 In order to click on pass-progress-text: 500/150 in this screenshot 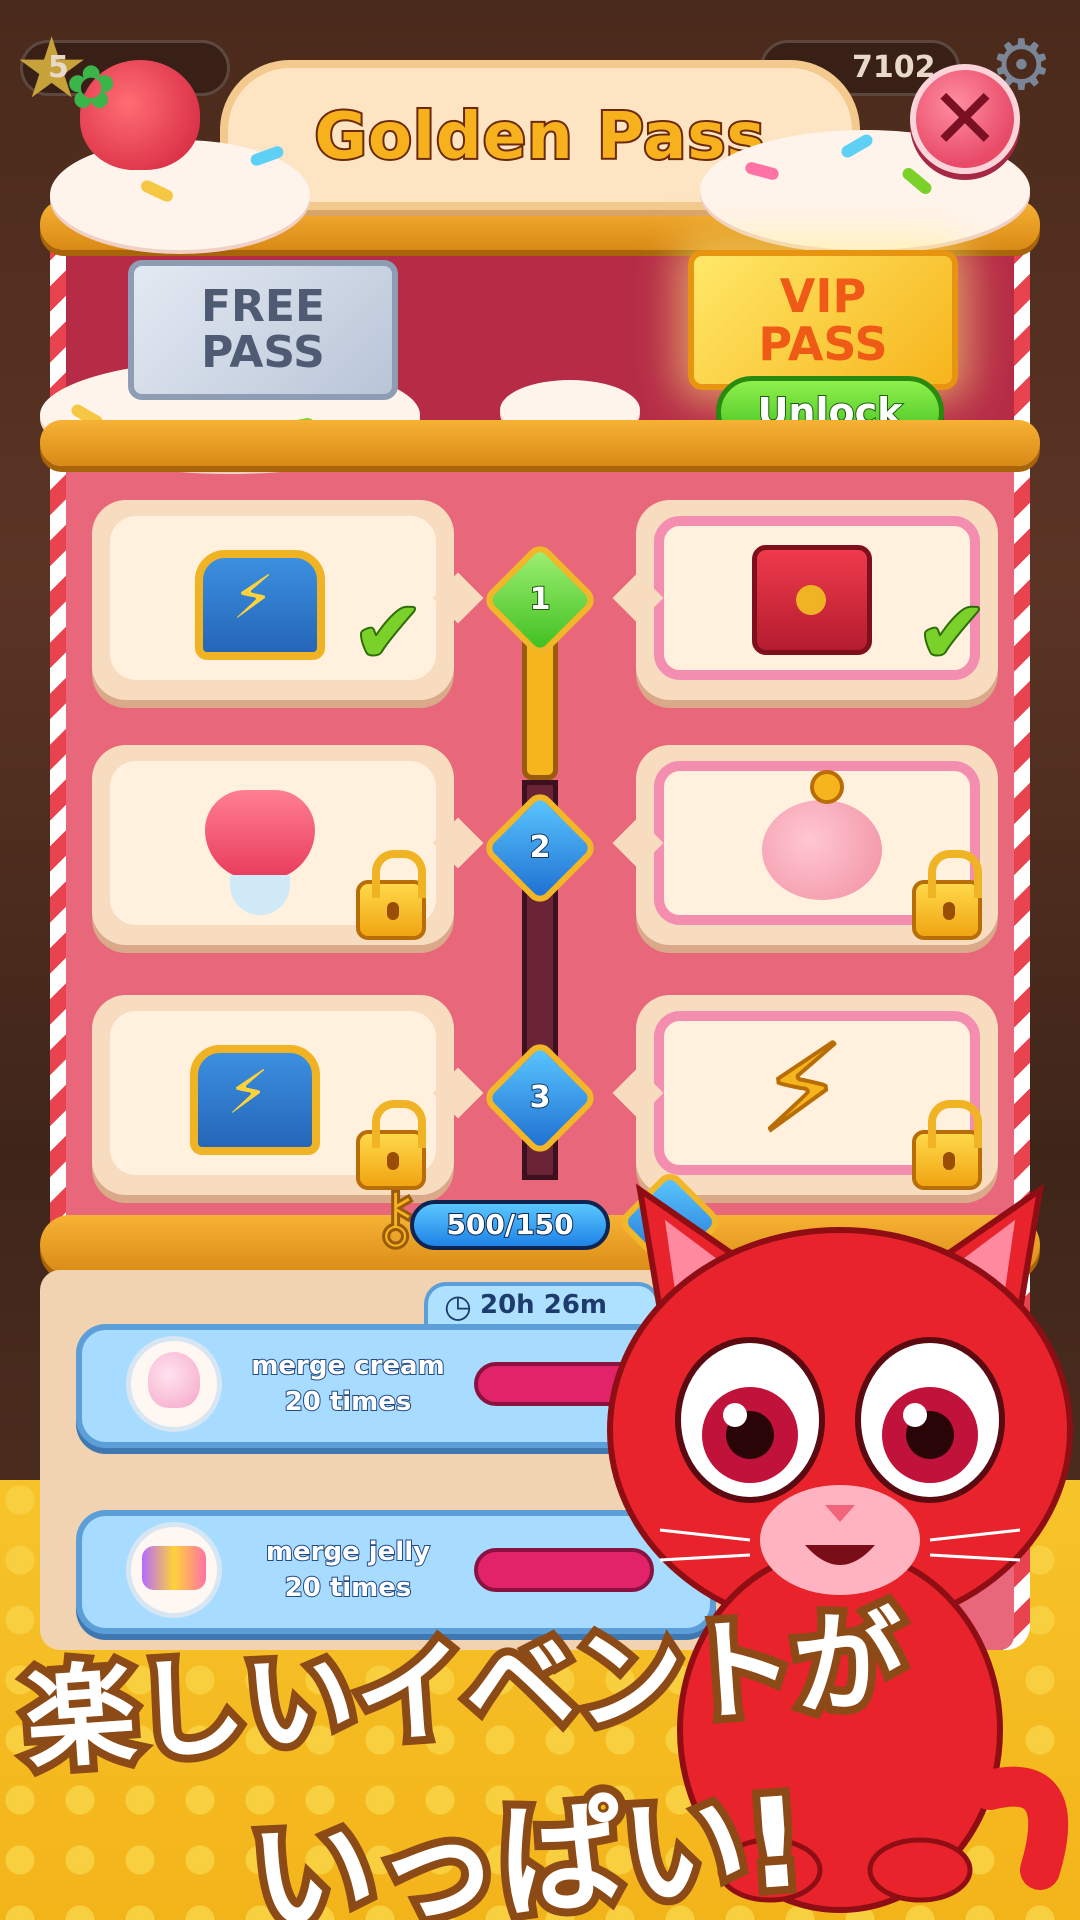, I will do `click(509, 1224)`.